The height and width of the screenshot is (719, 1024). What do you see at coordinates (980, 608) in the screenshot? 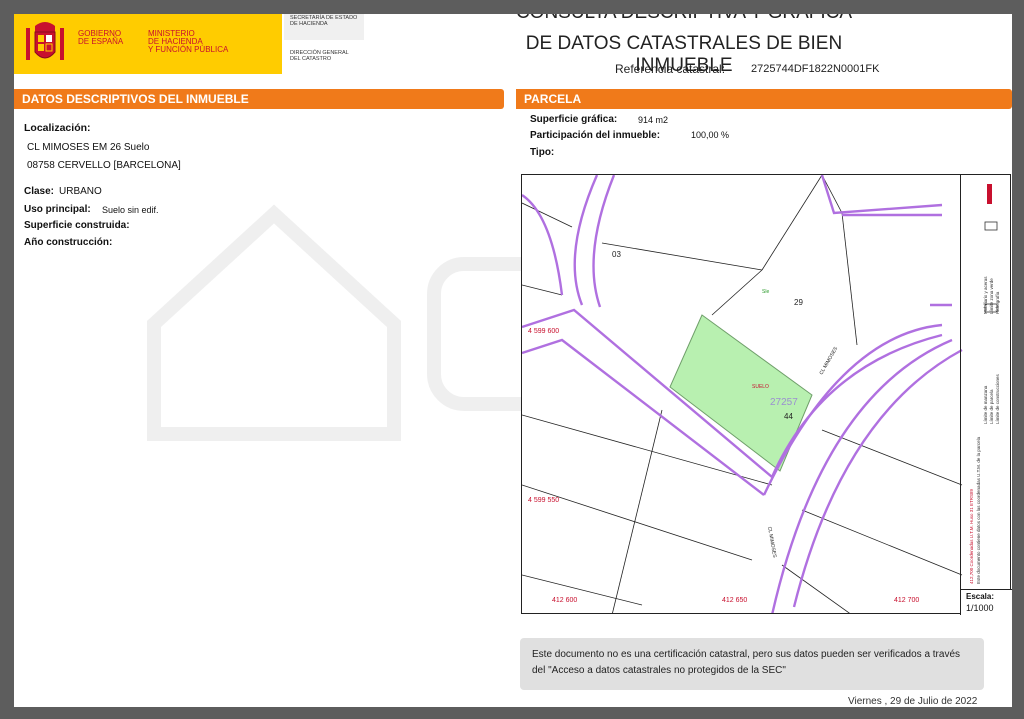
I see `scale-value: 1/1000` at bounding box center [980, 608].